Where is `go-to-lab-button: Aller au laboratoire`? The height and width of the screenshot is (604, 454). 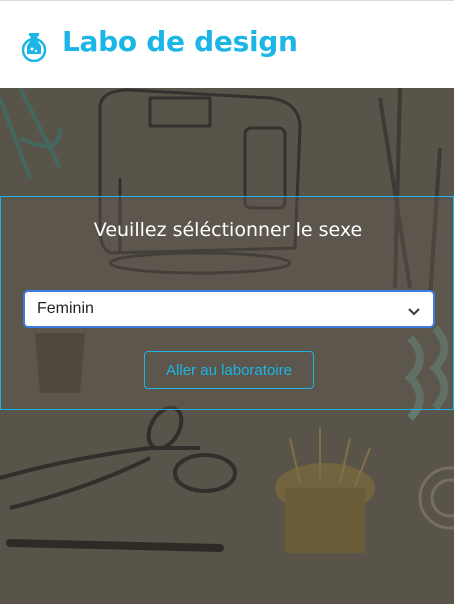 go-to-lab-button: Aller au laboratoire is located at coordinates (229, 370).